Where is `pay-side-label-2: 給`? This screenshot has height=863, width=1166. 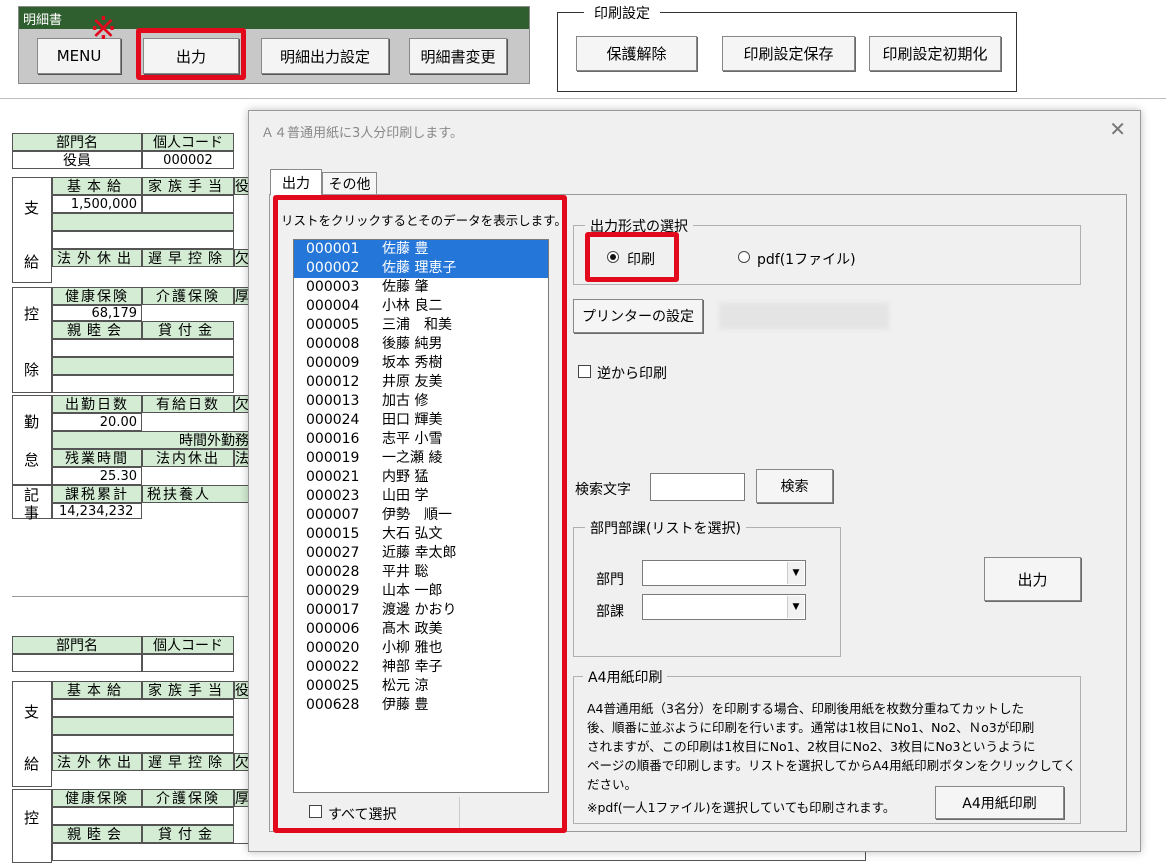
pay-side-label-2: 給 is located at coordinates (32, 262).